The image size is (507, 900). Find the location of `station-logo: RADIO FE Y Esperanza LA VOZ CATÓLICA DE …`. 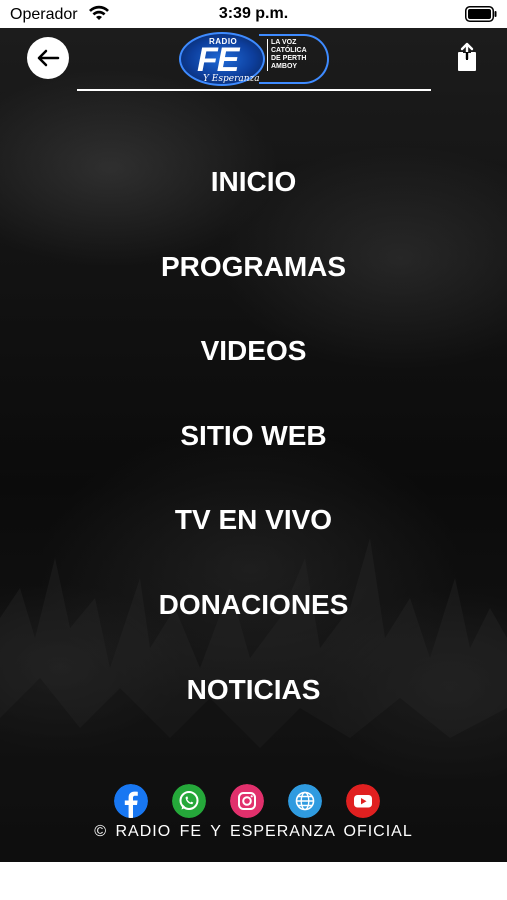

station-logo: RADIO FE Y Esperanza LA VOZ CATÓLICA DE … is located at coordinates (254, 59).